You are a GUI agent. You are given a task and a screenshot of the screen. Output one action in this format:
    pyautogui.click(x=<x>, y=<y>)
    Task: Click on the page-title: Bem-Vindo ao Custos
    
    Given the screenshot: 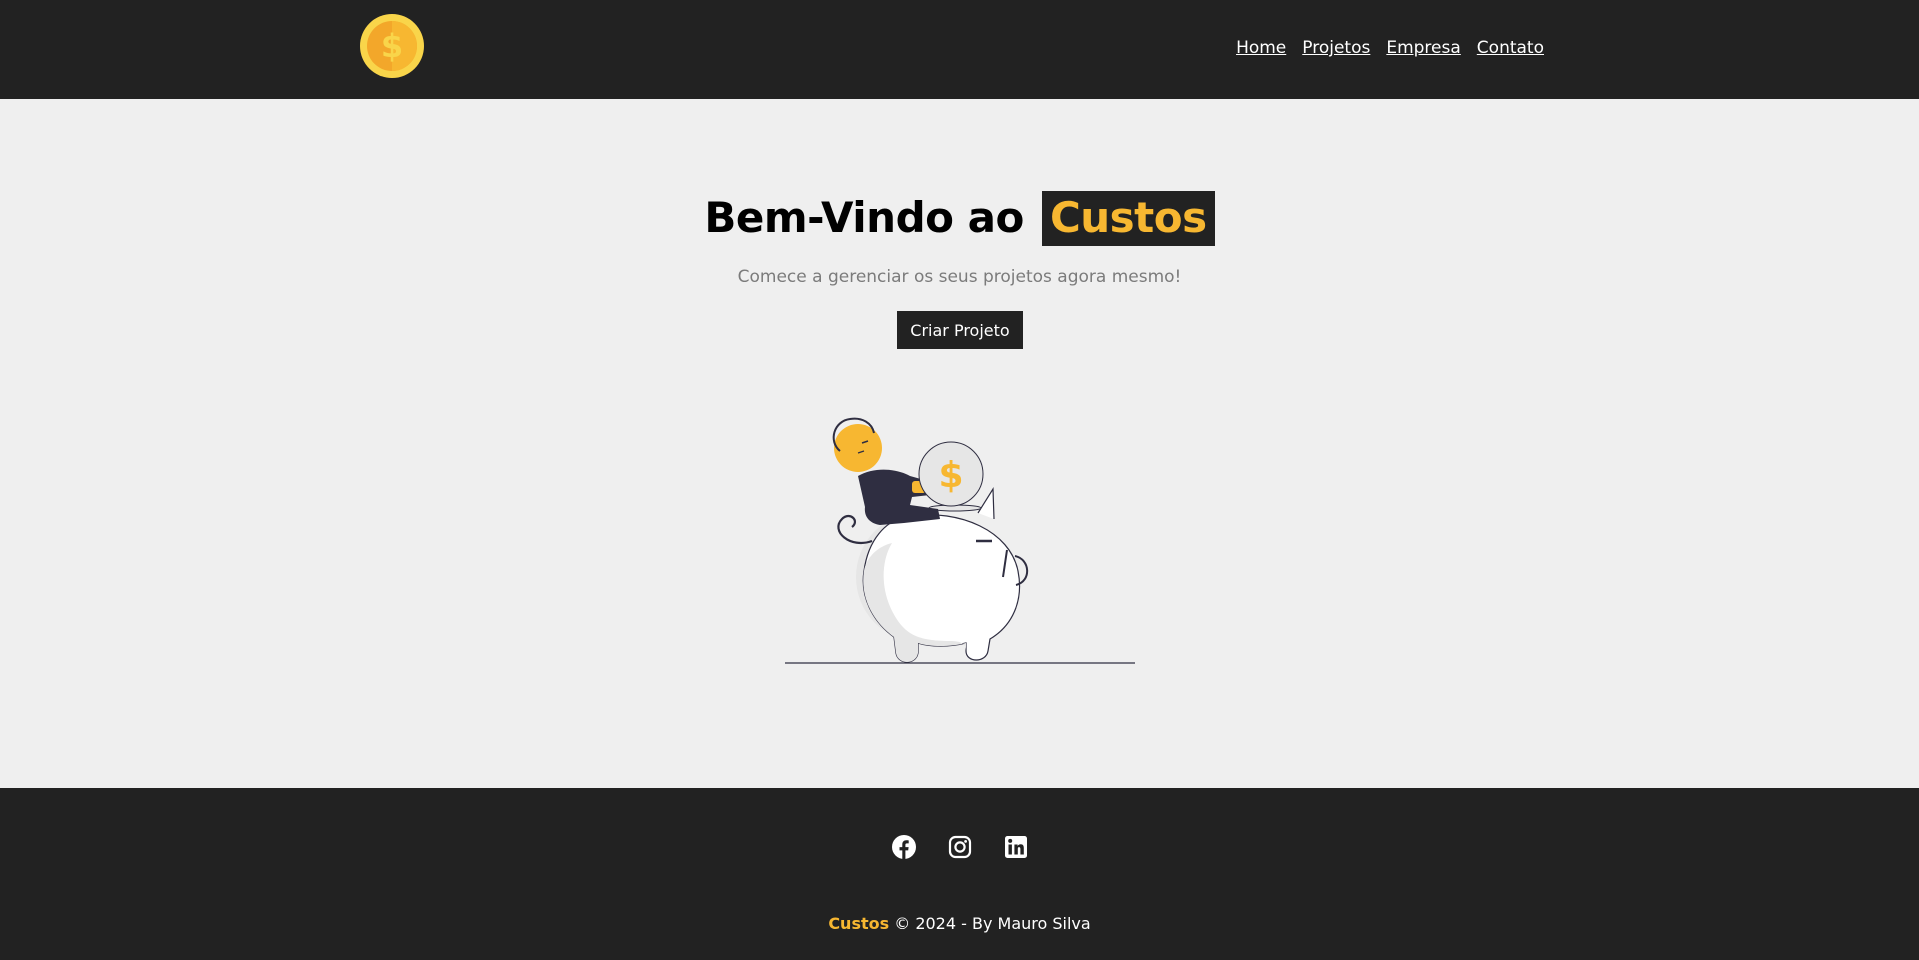 What is the action you would take?
    pyautogui.click(x=959, y=218)
    